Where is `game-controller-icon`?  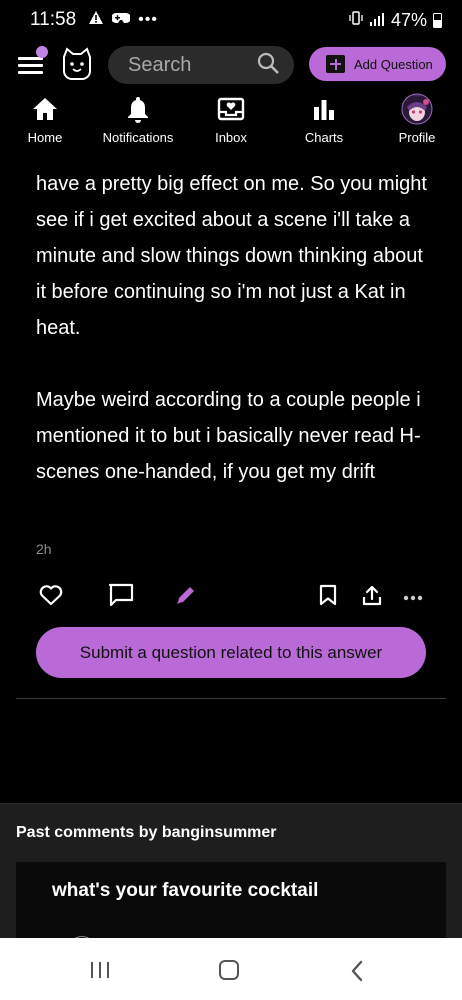
game-controller-icon is located at coordinates (121, 20).